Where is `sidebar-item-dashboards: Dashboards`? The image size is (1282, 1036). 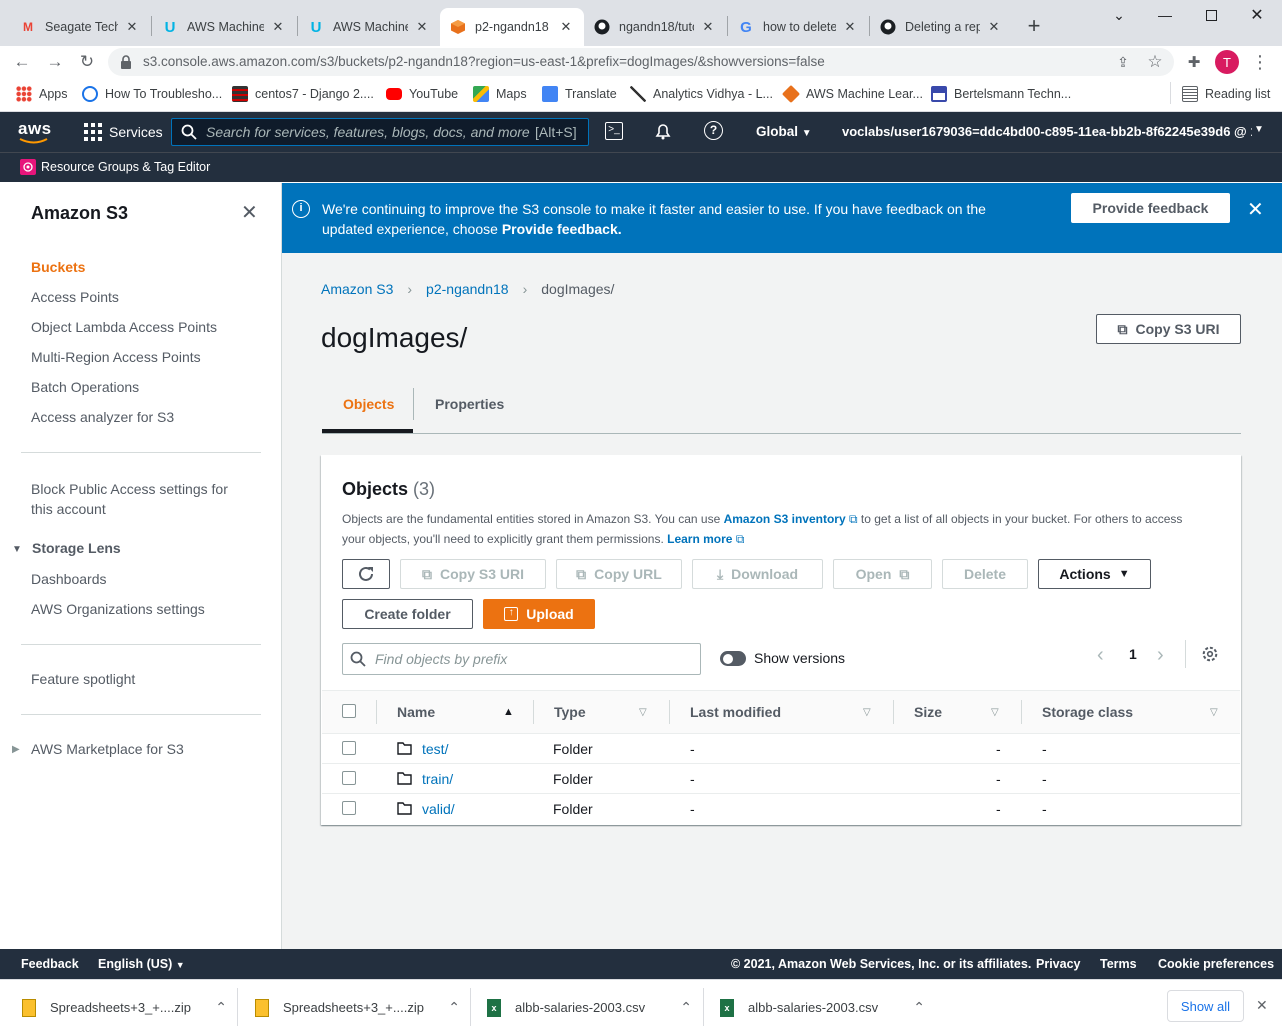 sidebar-item-dashboards: Dashboards is located at coordinates (69, 579).